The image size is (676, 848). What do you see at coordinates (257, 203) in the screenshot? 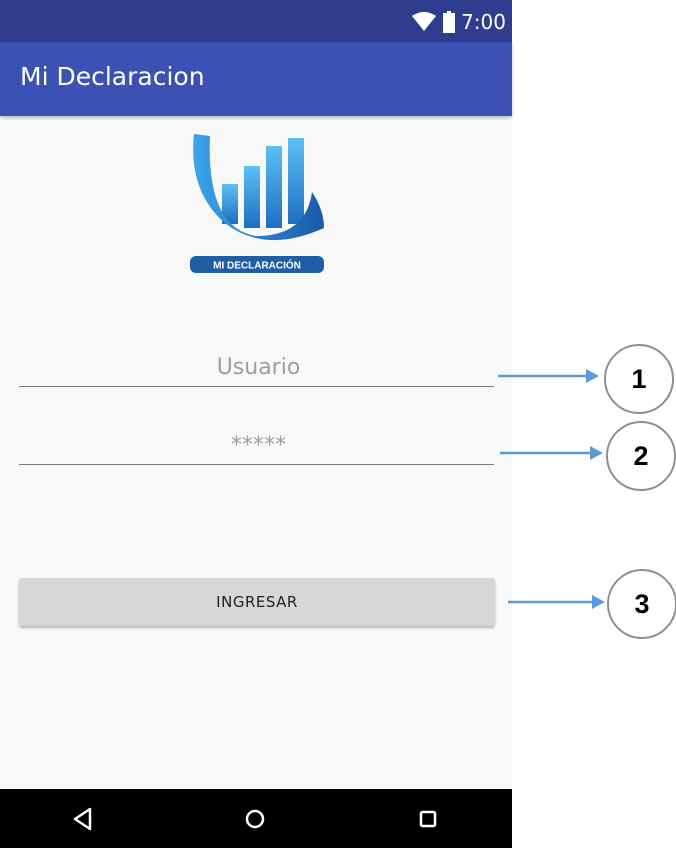
I see `app-logo: MI DECLARACIÓN` at bounding box center [257, 203].